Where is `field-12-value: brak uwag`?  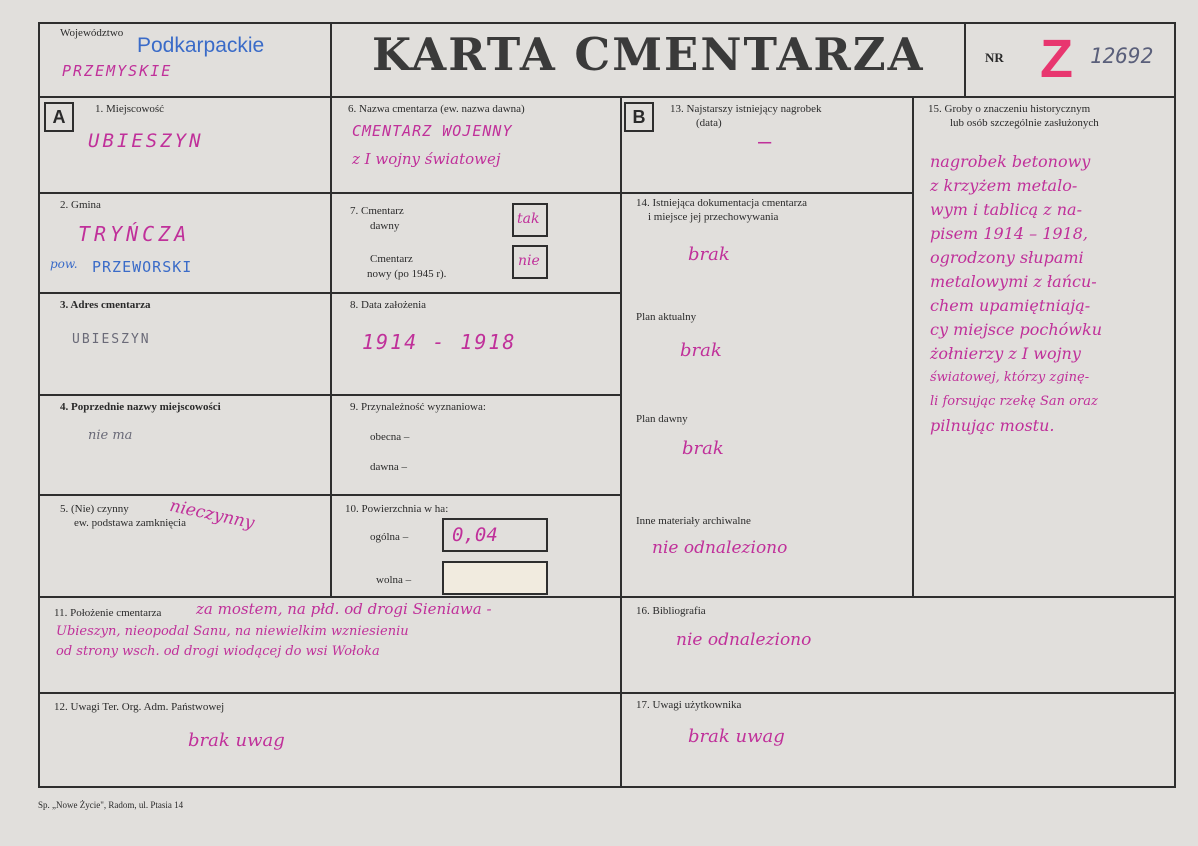
field-12-value: brak uwag is located at coordinates (236, 740).